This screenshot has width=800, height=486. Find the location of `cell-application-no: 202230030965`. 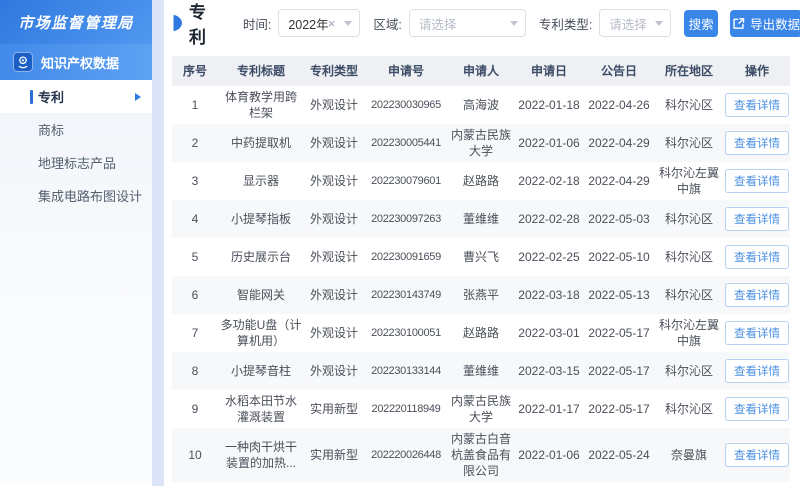

cell-application-no: 202230030965 is located at coordinates (406, 105).